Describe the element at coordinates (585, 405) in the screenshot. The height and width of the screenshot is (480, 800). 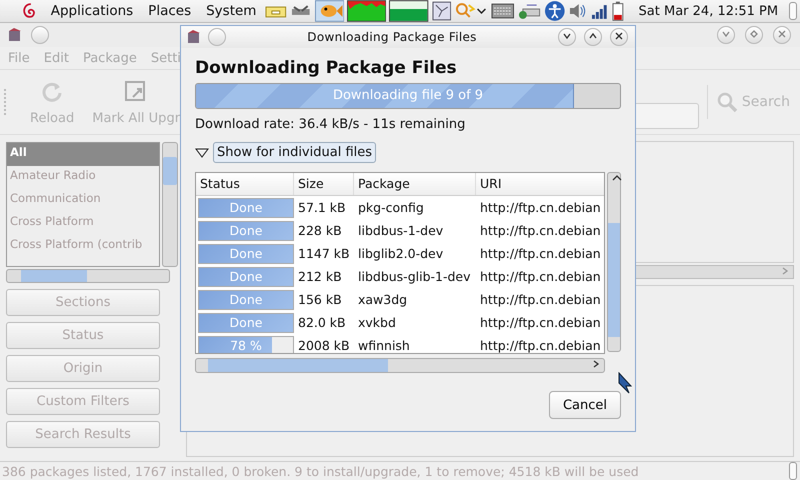
I see `cancel-button: Cancel` at that location.